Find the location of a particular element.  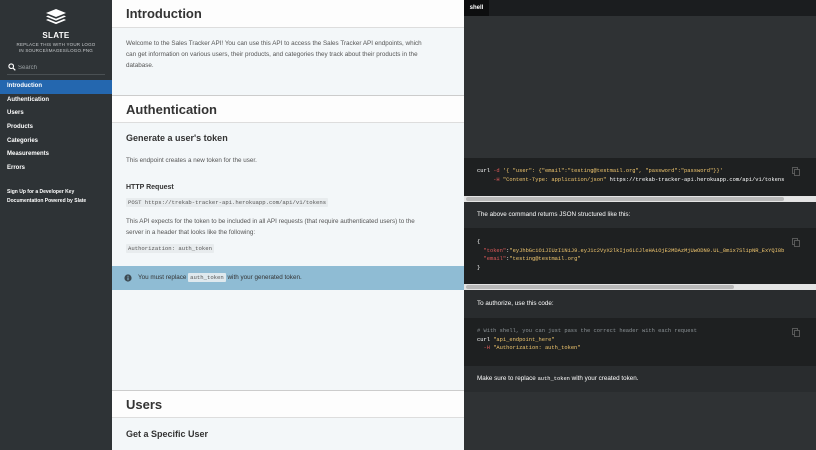

users-heading: Users is located at coordinates (288, 404).